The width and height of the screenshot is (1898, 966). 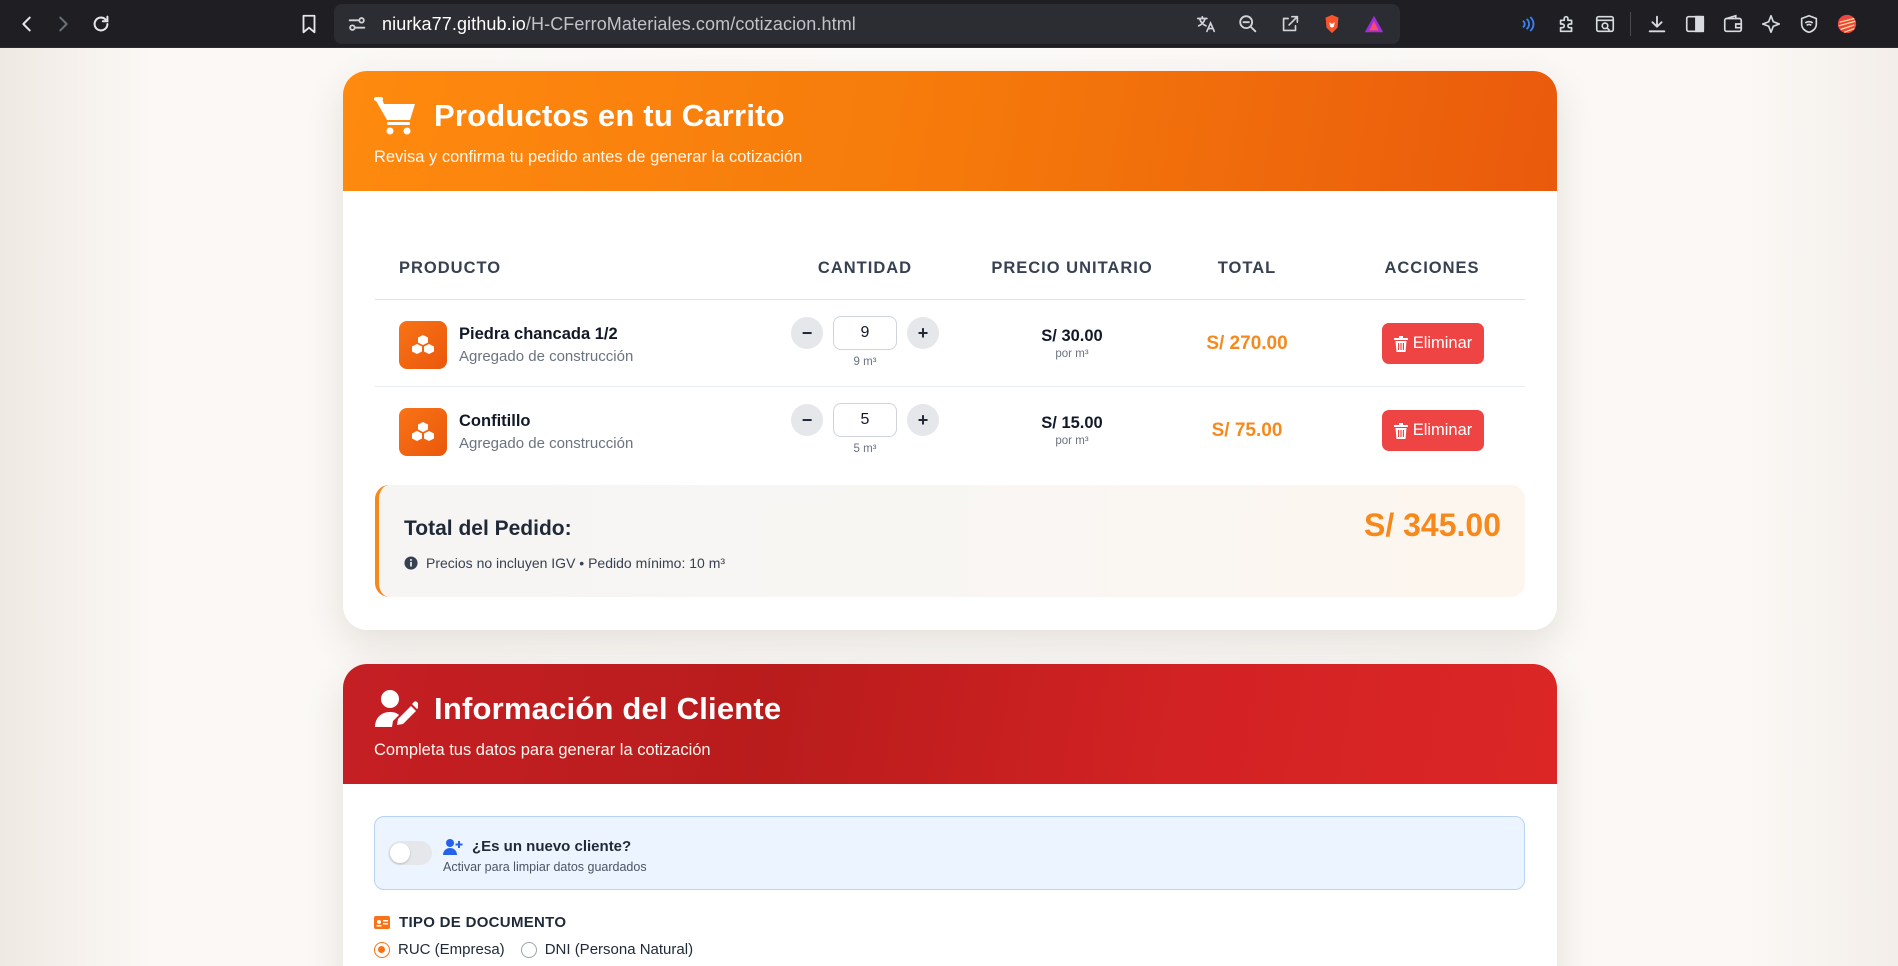 What do you see at coordinates (1846, 24) in the screenshot?
I see `profile-avatar-icon` at bounding box center [1846, 24].